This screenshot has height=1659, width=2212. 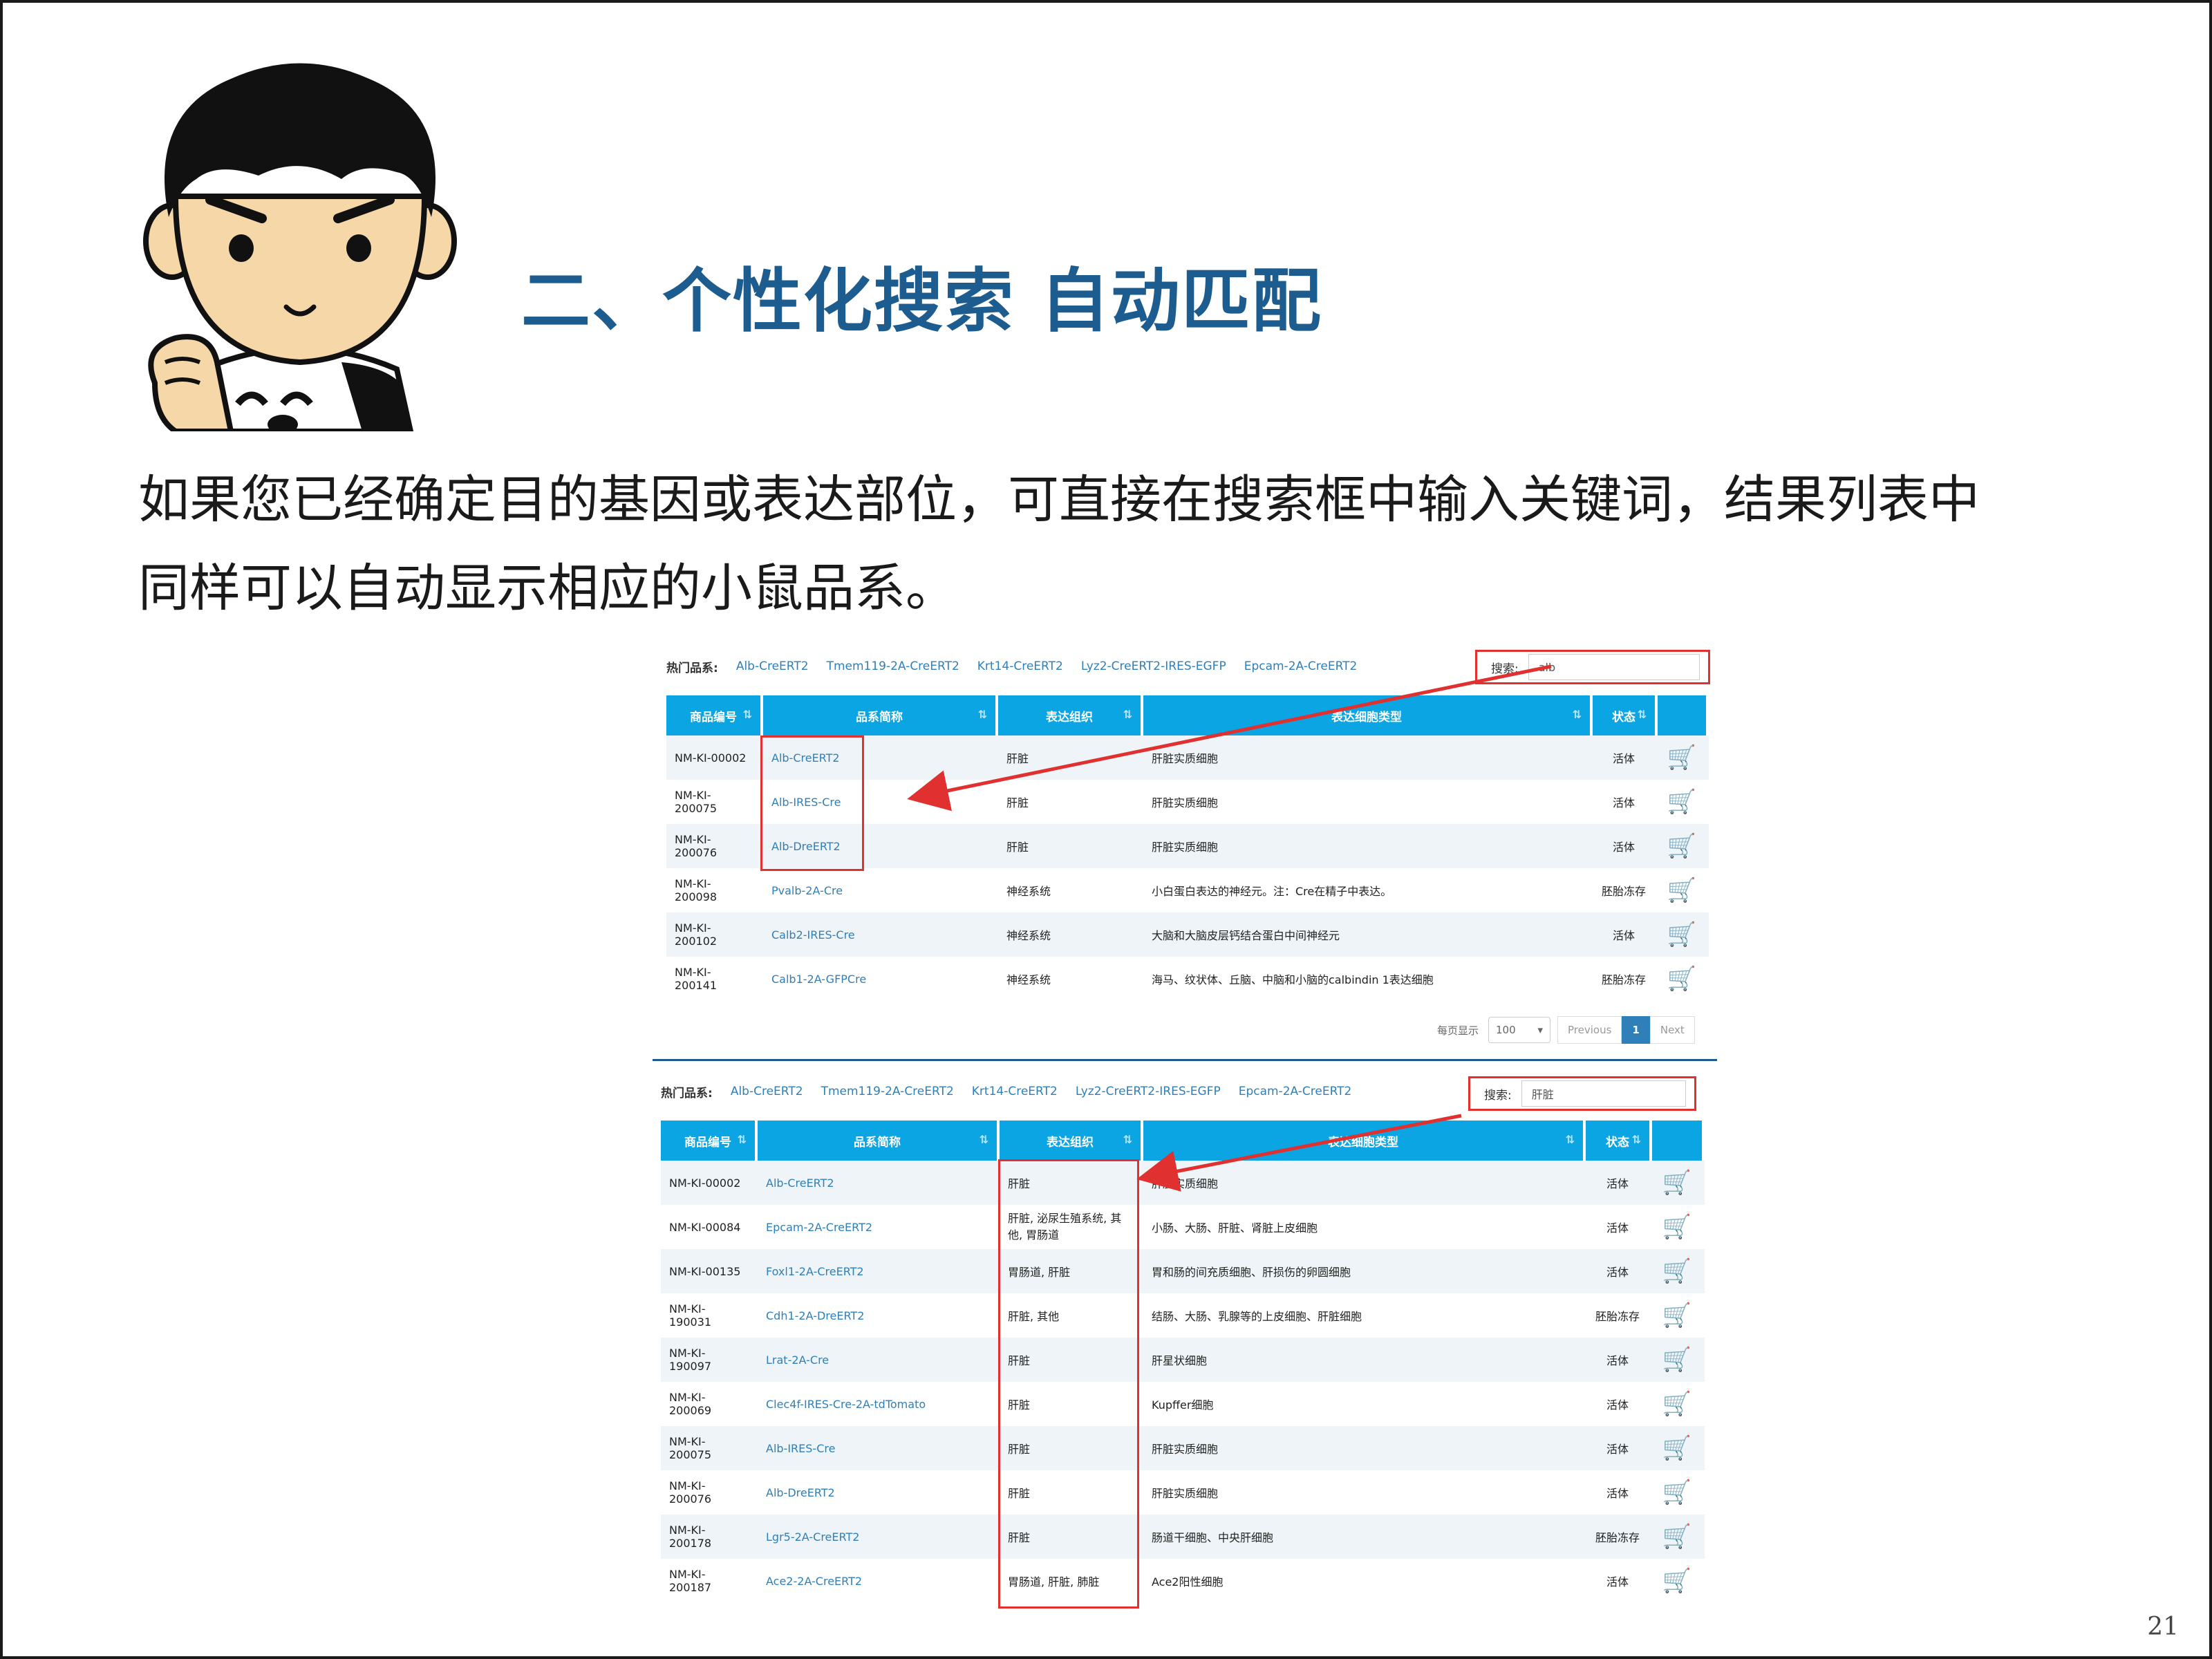 I want to click on cell-strain-link: Calb2-IRES-Cre, so click(x=880, y=934).